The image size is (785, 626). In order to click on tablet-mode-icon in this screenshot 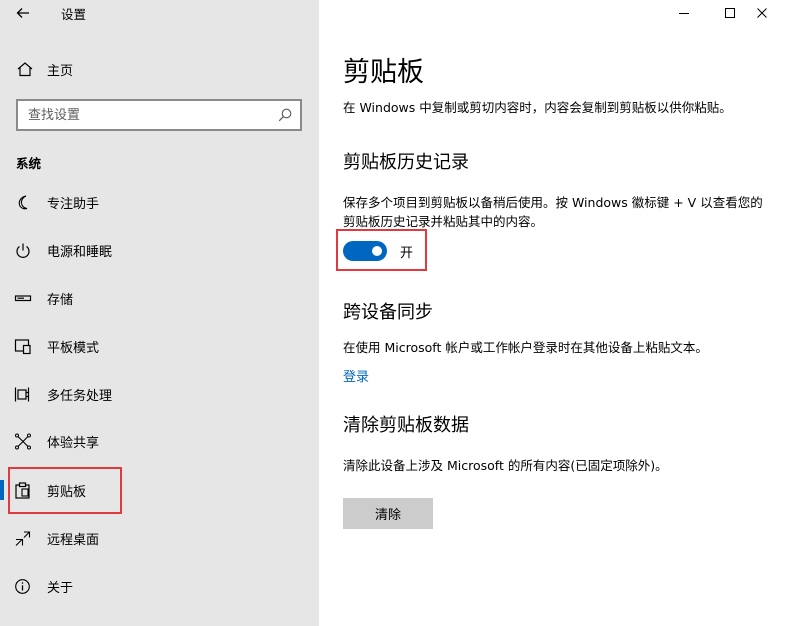, I will do `click(22, 347)`.